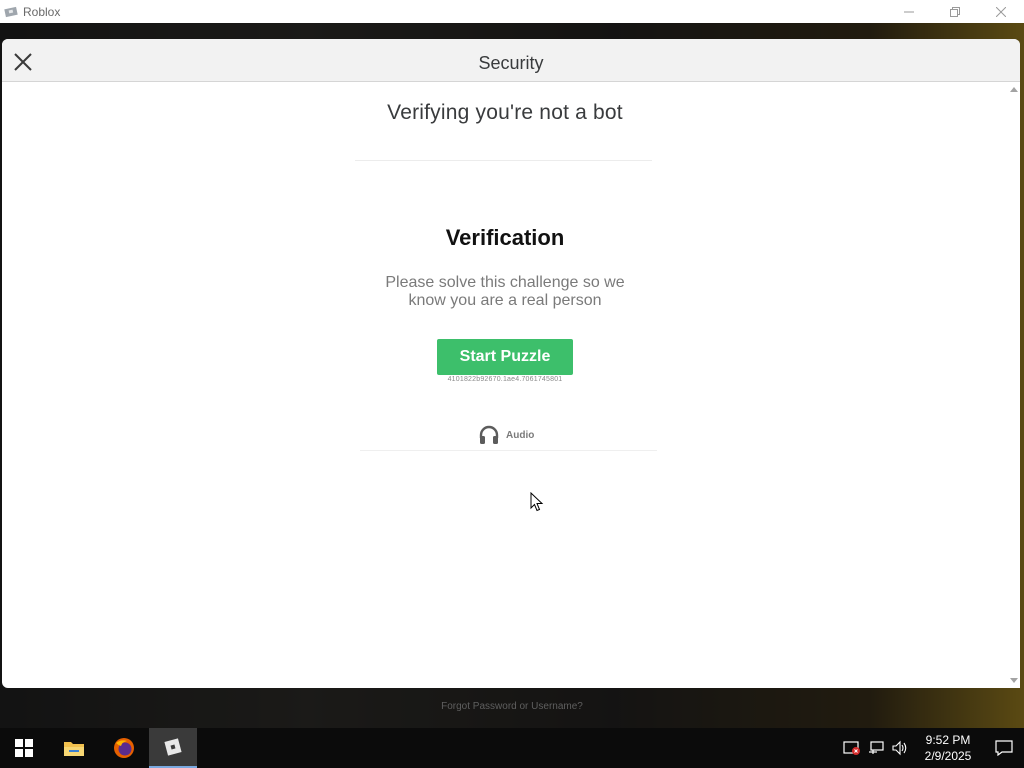 This screenshot has height=768, width=1024. I want to click on security-alert-icon, so click(851, 748).